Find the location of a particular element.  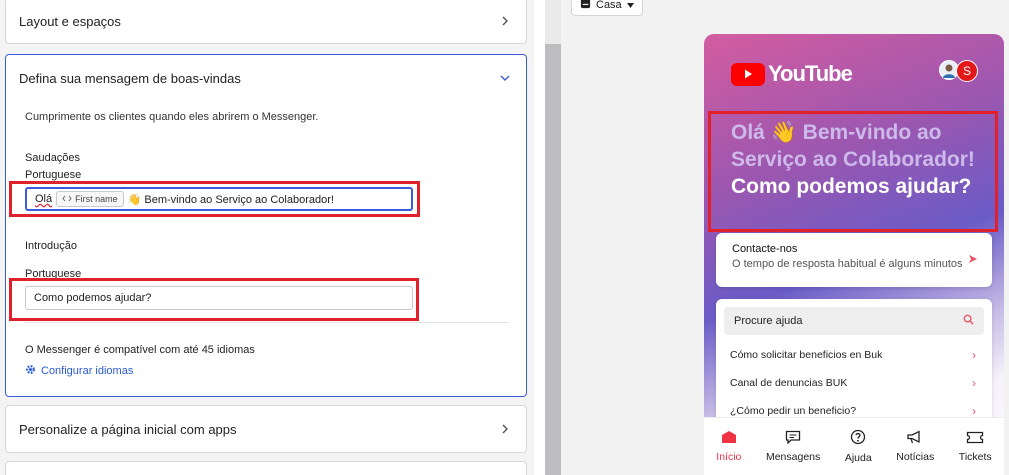

next-section is located at coordinates (266, 468).